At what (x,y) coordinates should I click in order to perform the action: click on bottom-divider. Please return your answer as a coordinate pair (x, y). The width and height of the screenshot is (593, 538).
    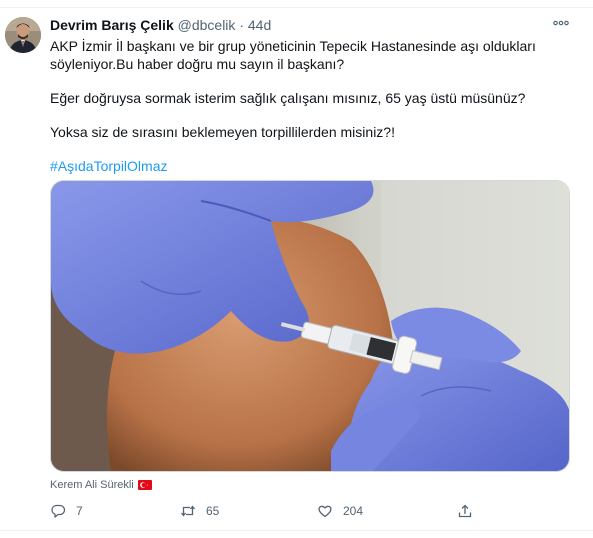
    Looking at the image, I should click on (296, 530).